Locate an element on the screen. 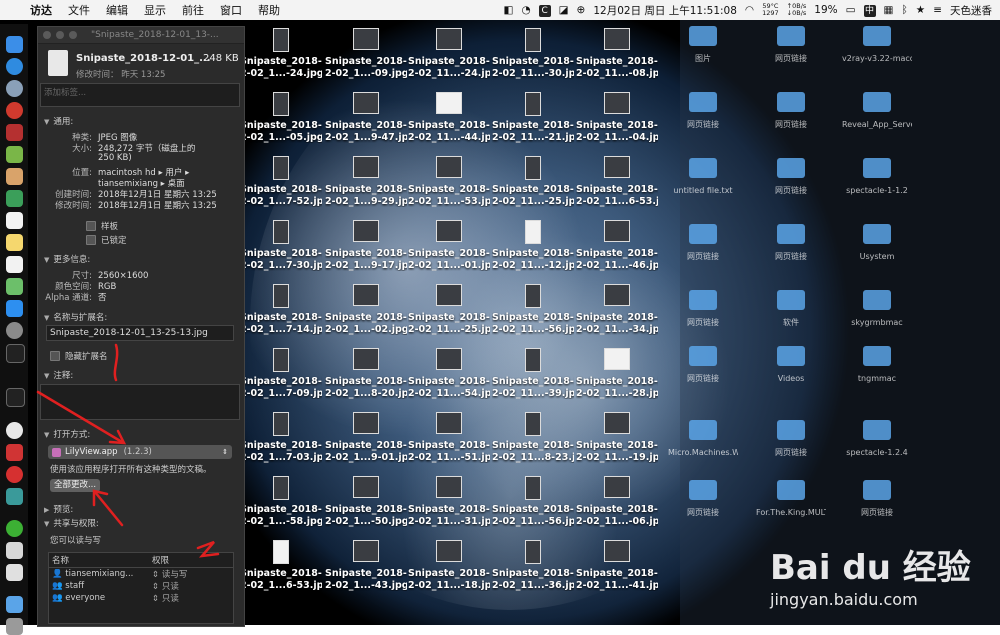 The width and height of the screenshot is (1000, 635). menu-window: 窗口 is located at coordinates (231, 10).